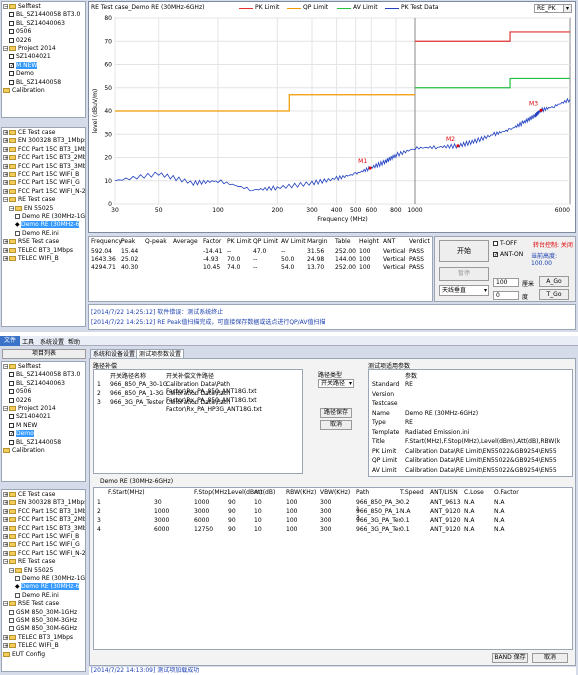 This screenshot has height=675, width=578. What do you see at coordinates (315, 251) in the screenshot?
I see `table-cell: 31.56` at bounding box center [315, 251].